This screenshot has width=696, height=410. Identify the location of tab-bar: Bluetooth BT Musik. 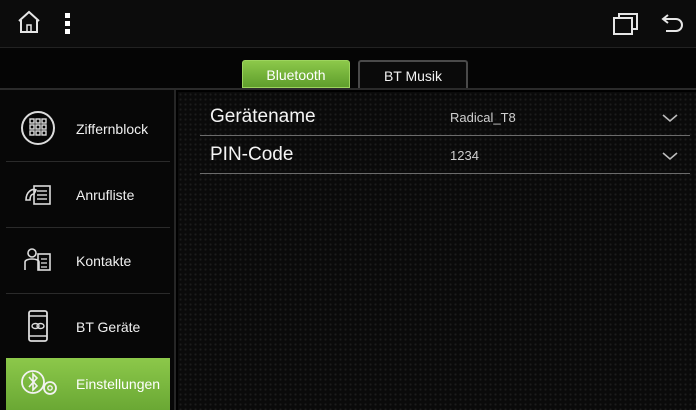
(348, 69).